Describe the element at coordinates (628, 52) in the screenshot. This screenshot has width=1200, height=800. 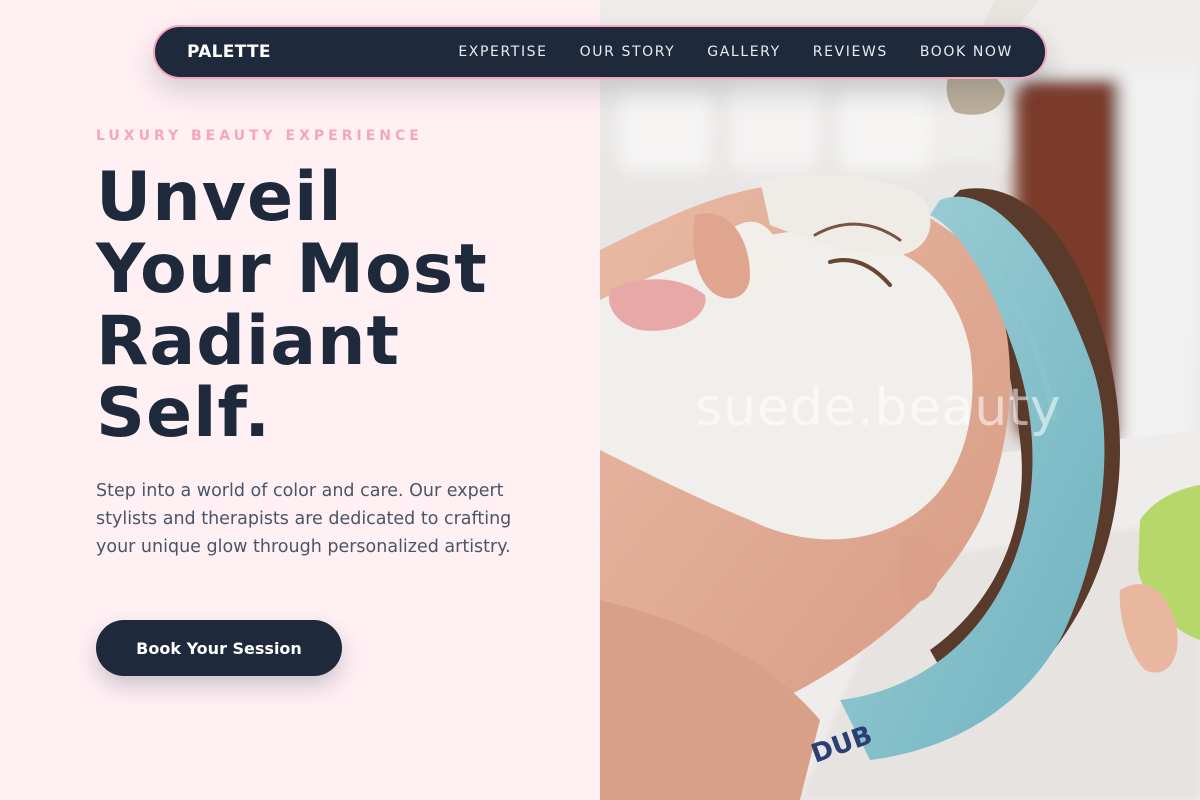
I see `nav-link-our-story: OUR STORY` at that location.